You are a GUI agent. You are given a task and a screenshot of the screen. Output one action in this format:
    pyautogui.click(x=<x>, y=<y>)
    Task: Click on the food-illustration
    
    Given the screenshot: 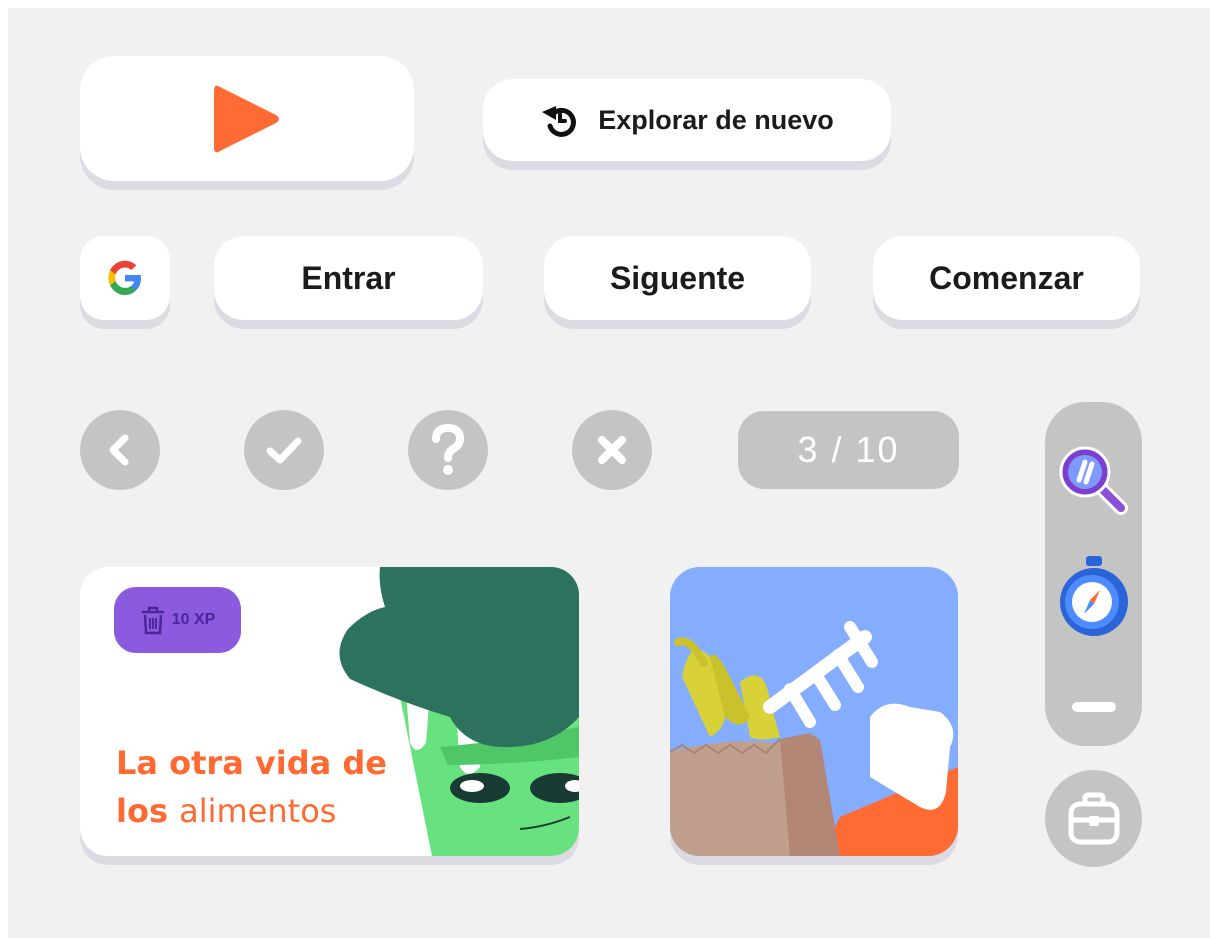 What is the action you would take?
    pyautogui.click(x=814, y=711)
    